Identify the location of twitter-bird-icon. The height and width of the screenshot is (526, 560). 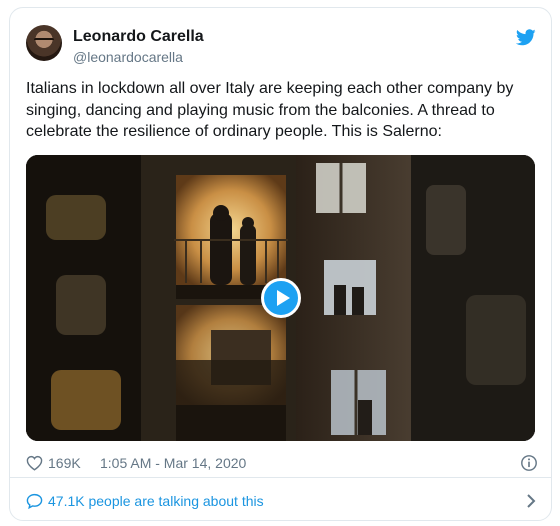
(526, 37).